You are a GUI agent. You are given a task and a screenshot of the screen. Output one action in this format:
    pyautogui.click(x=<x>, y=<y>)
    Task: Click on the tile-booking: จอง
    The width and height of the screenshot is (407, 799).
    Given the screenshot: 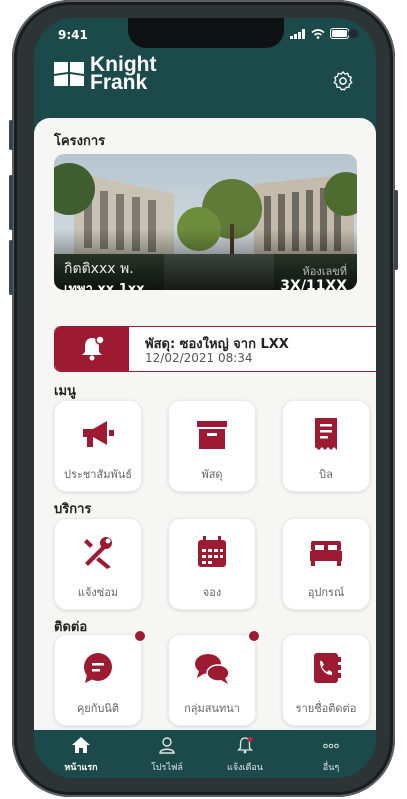 What is the action you would take?
    pyautogui.click(x=212, y=564)
    